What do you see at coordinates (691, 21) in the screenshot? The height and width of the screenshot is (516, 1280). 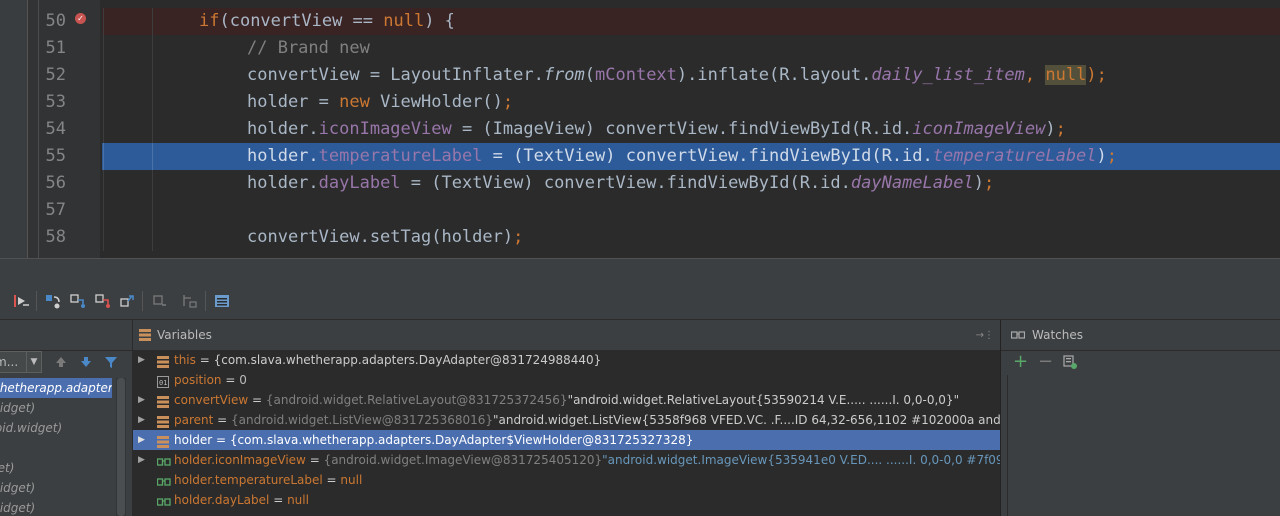 I see `code-line: if(convertView == null) {` at bounding box center [691, 21].